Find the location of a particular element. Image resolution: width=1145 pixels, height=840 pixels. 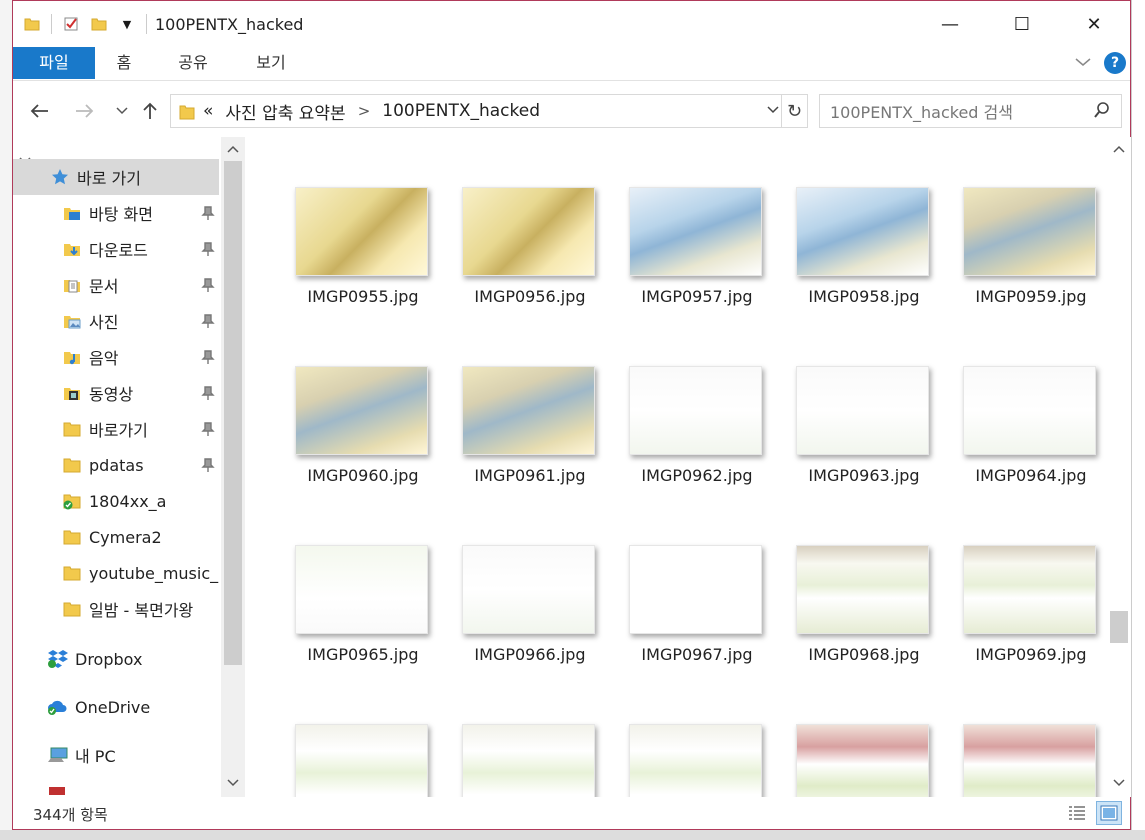

expand-ribbon-icon is located at coordinates (1083, 63).